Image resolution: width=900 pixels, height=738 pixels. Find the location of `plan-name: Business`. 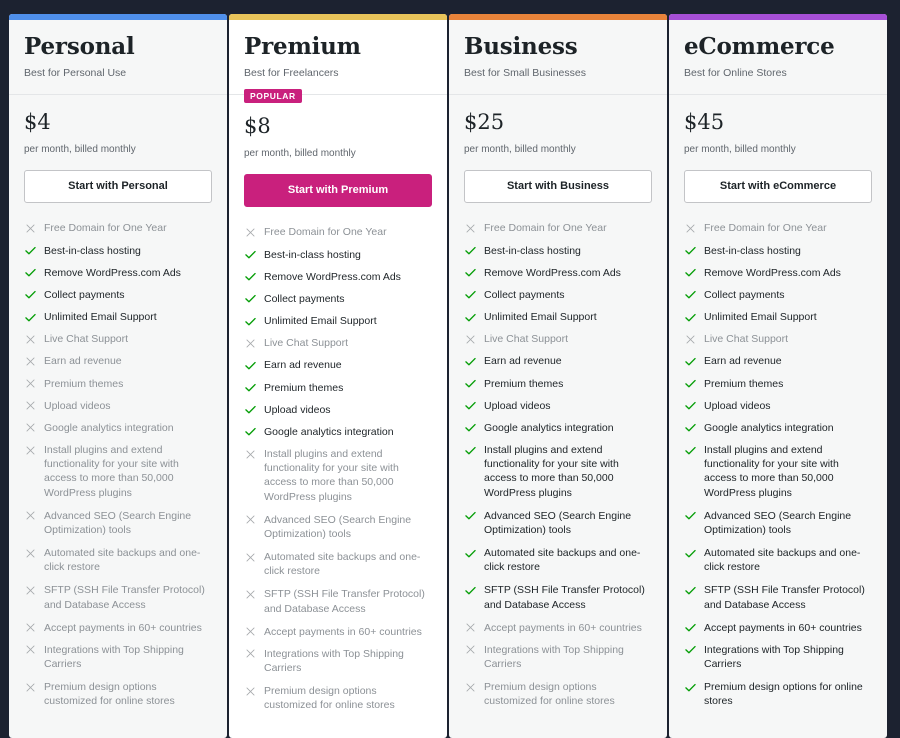

plan-name: Business is located at coordinates (521, 46).